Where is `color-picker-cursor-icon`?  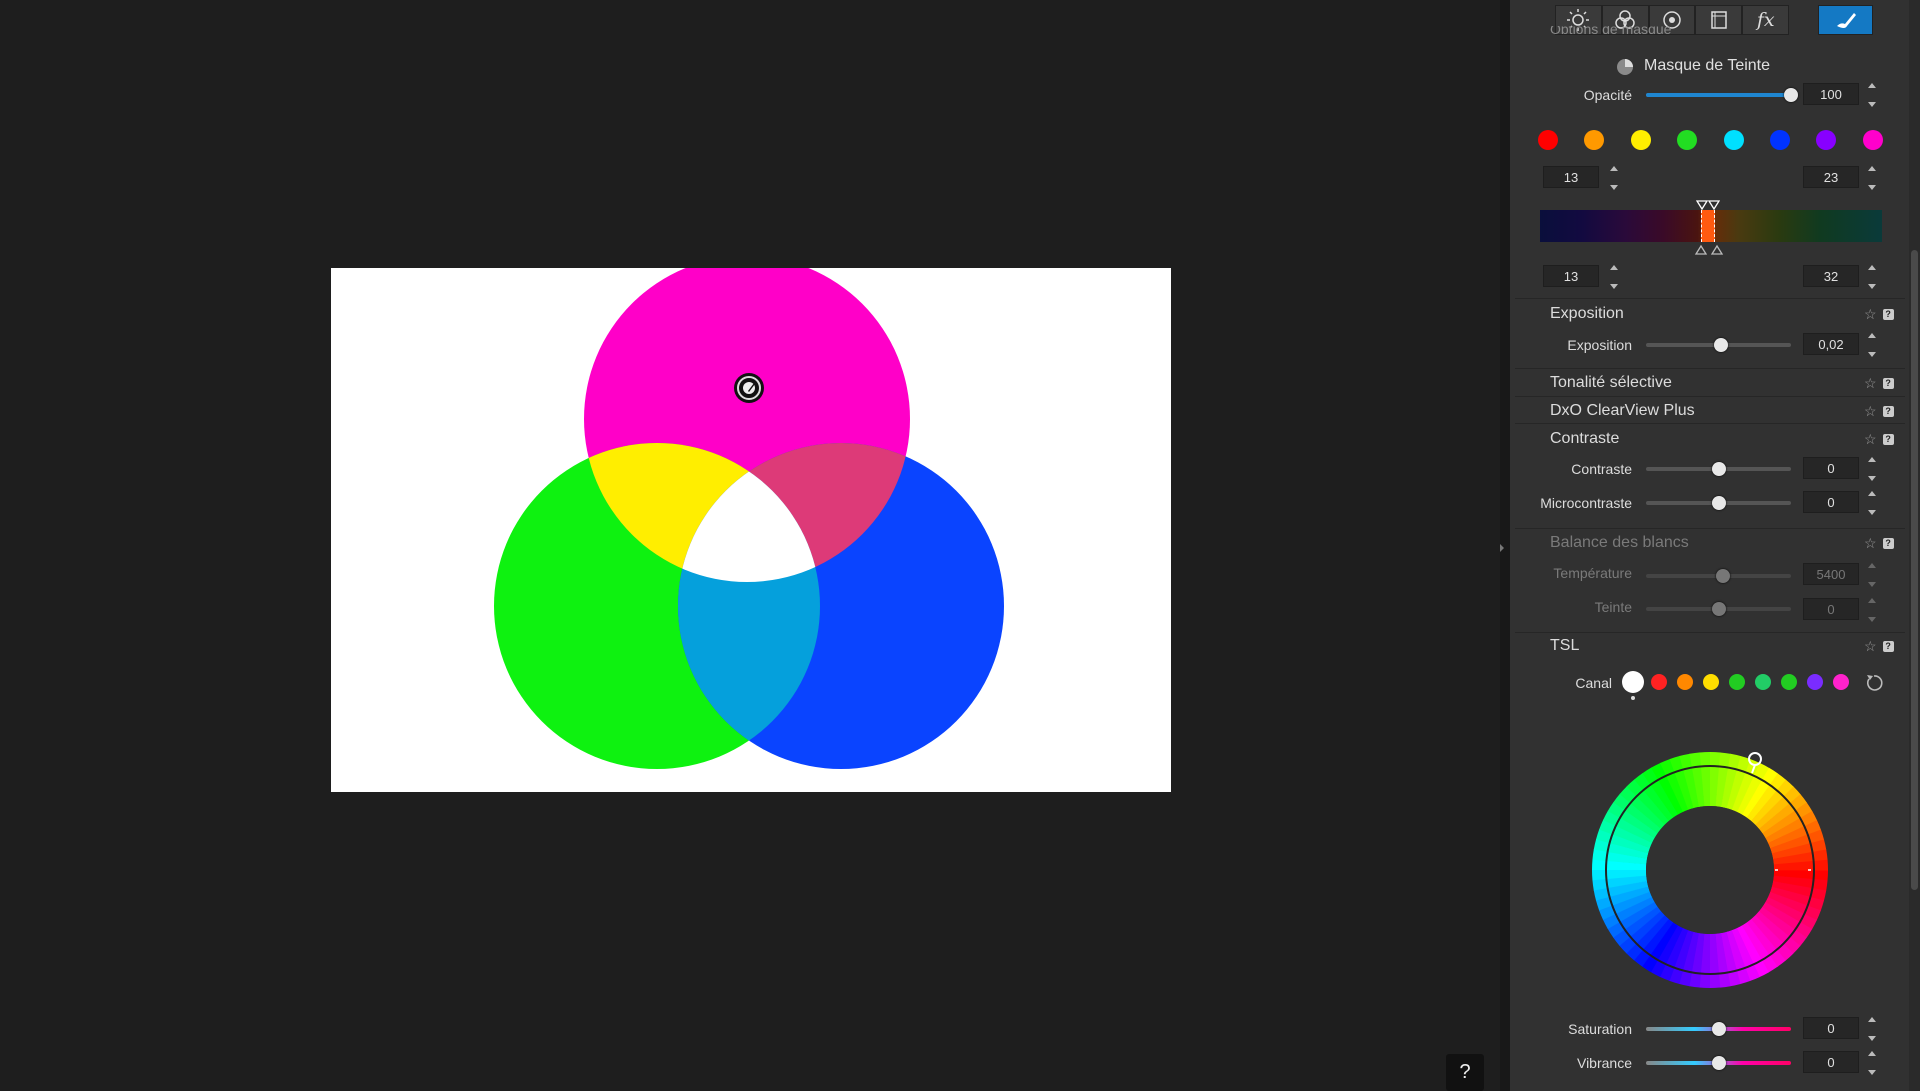 color-picker-cursor-icon is located at coordinates (749, 388).